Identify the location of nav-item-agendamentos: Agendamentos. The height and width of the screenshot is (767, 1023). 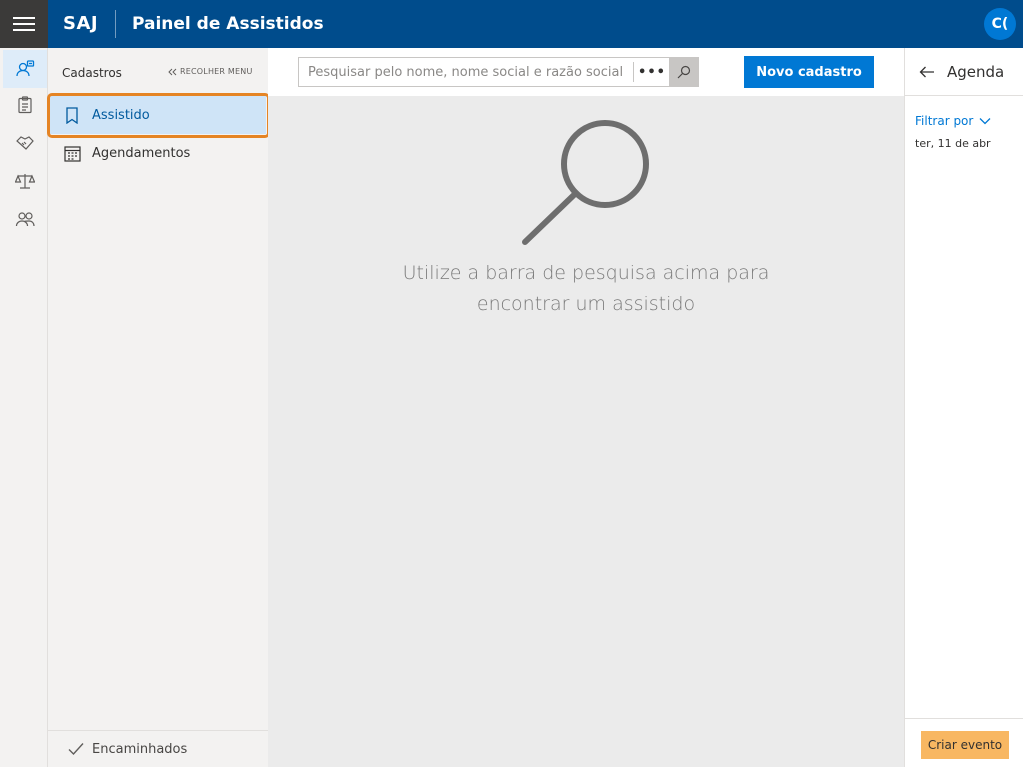
(158, 153).